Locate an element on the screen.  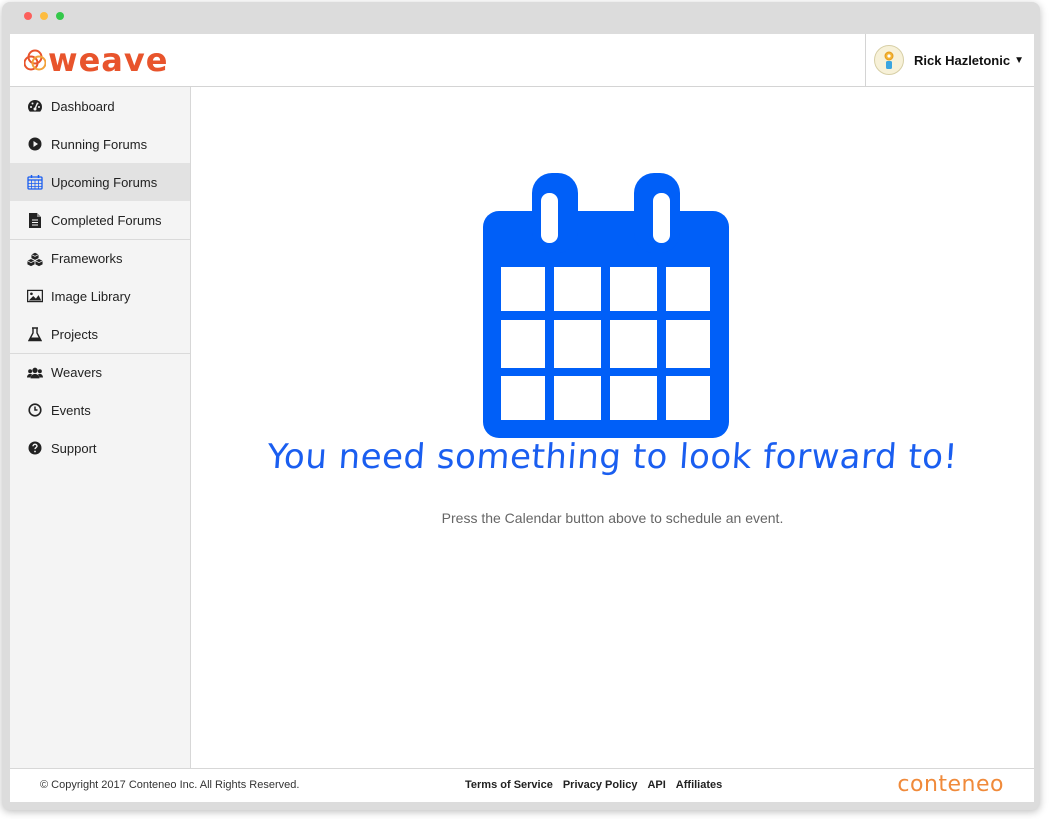
privacy-policy-link: Privacy Policy is located at coordinates (600, 785).